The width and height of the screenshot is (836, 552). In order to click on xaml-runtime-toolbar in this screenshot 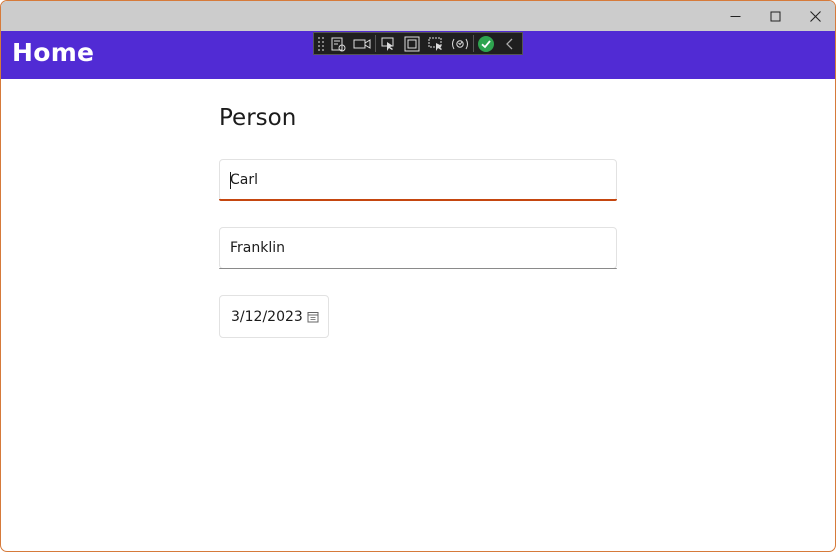, I will do `click(418, 43)`.